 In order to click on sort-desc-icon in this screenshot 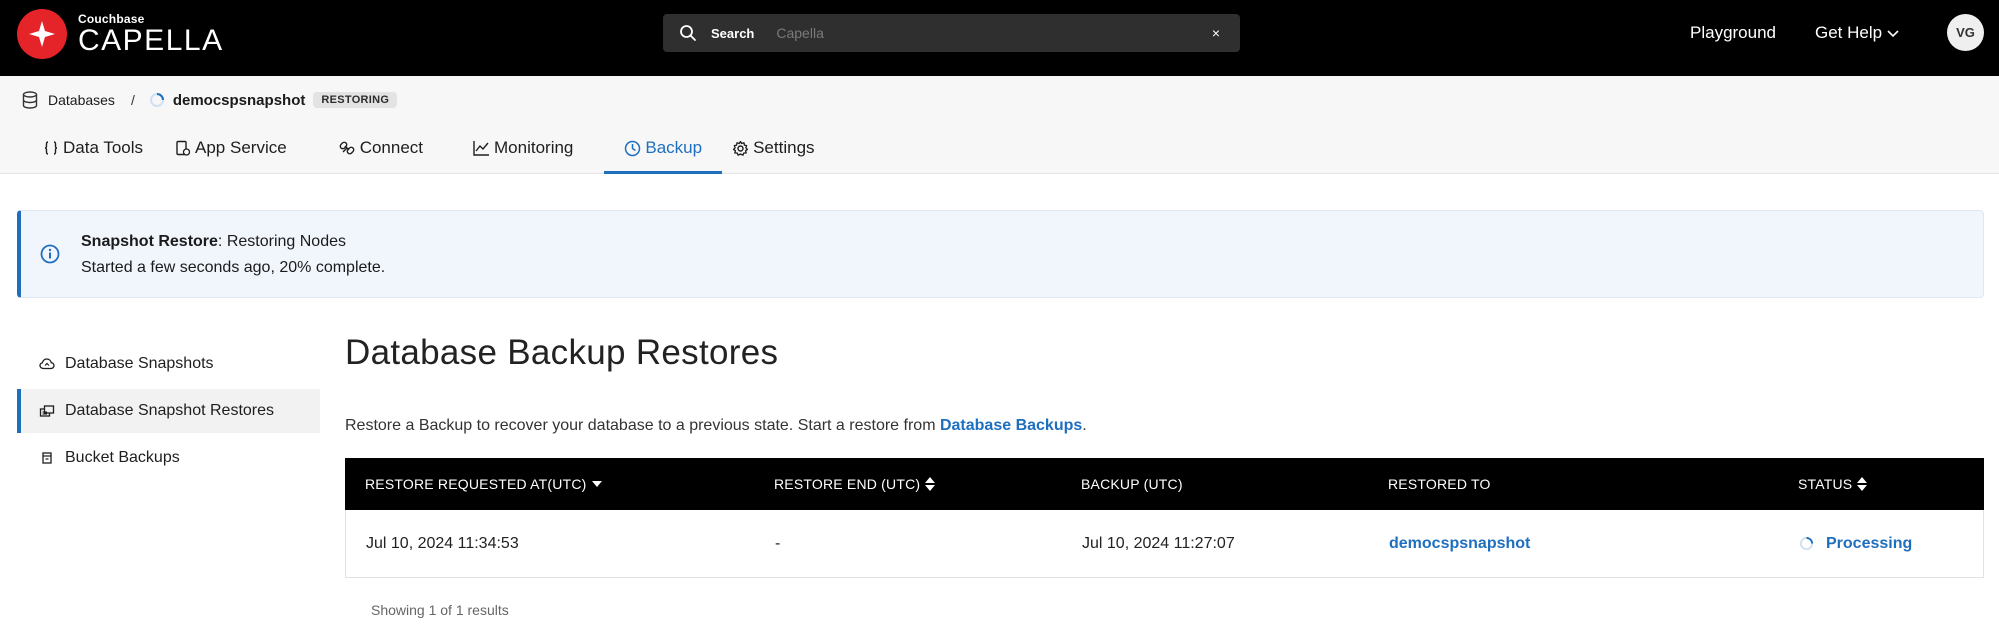, I will do `click(594, 484)`.